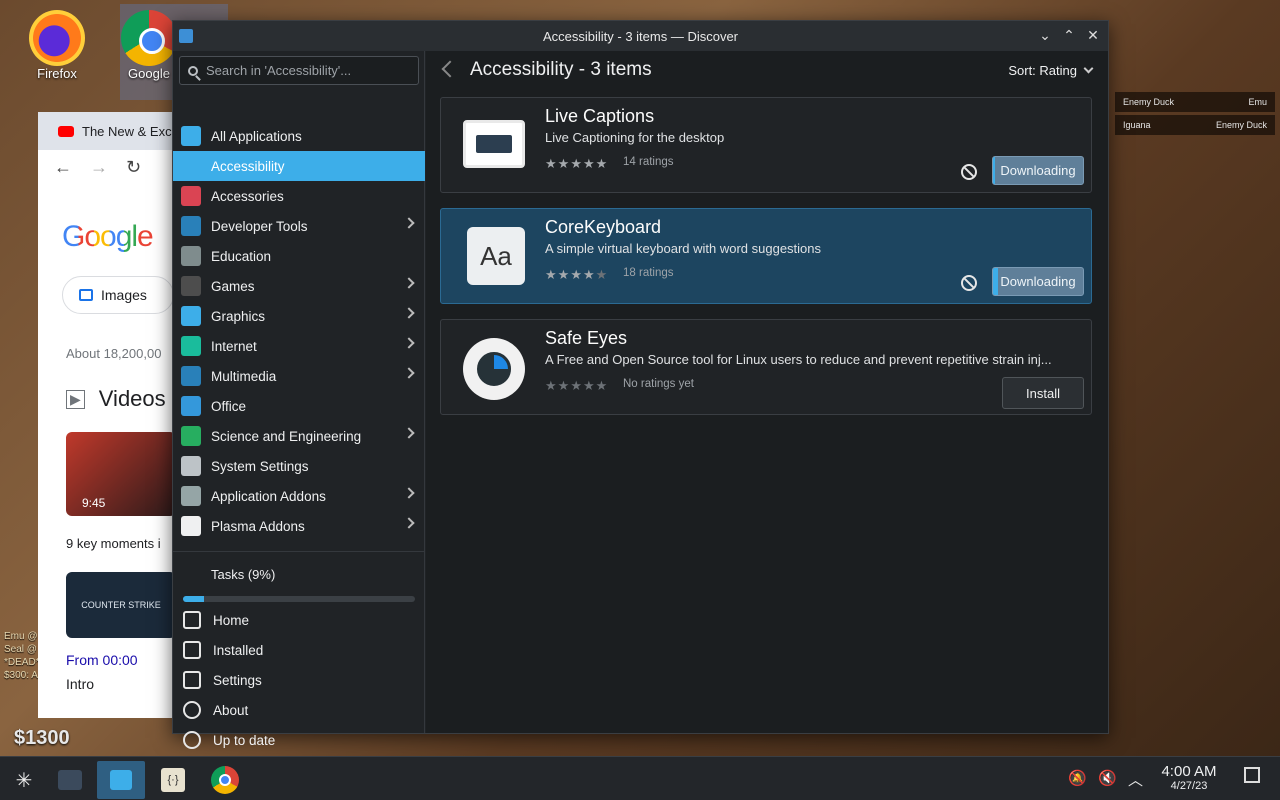 This screenshot has width=1280, height=800. I want to click on nav-installed: Installed, so click(299, 650).